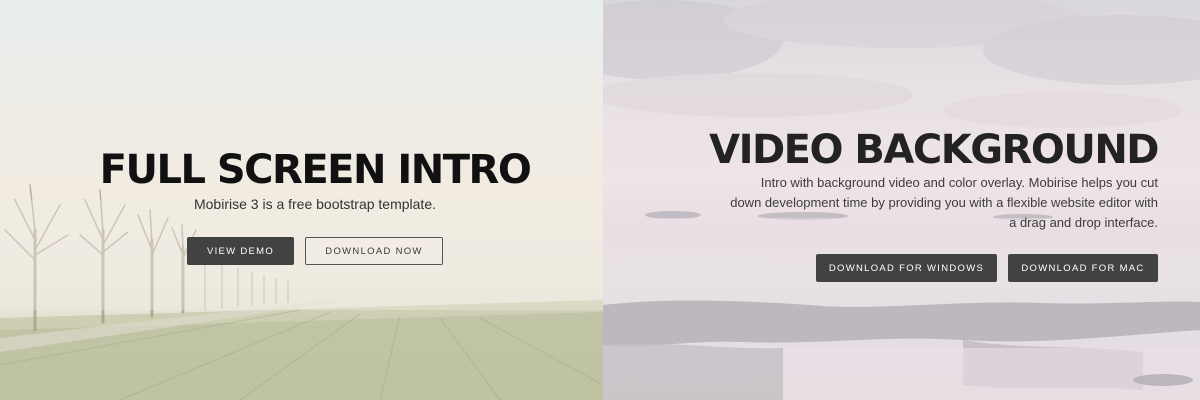 The height and width of the screenshot is (400, 1200). What do you see at coordinates (315, 170) in the screenshot?
I see `intro-title: FULL SCREEN INTRO` at bounding box center [315, 170].